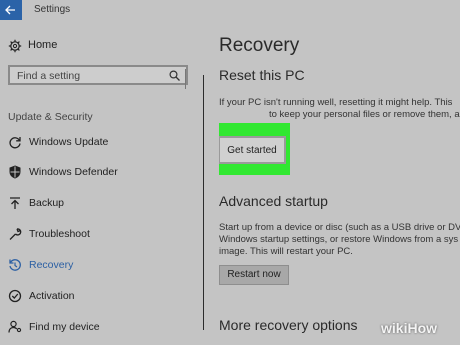 The height and width of the screenshot is (345, 460). What do you see at coordinates (52, 9) in the screenshot?
I see `window-title: Settings` at bounding box center [52, 9].